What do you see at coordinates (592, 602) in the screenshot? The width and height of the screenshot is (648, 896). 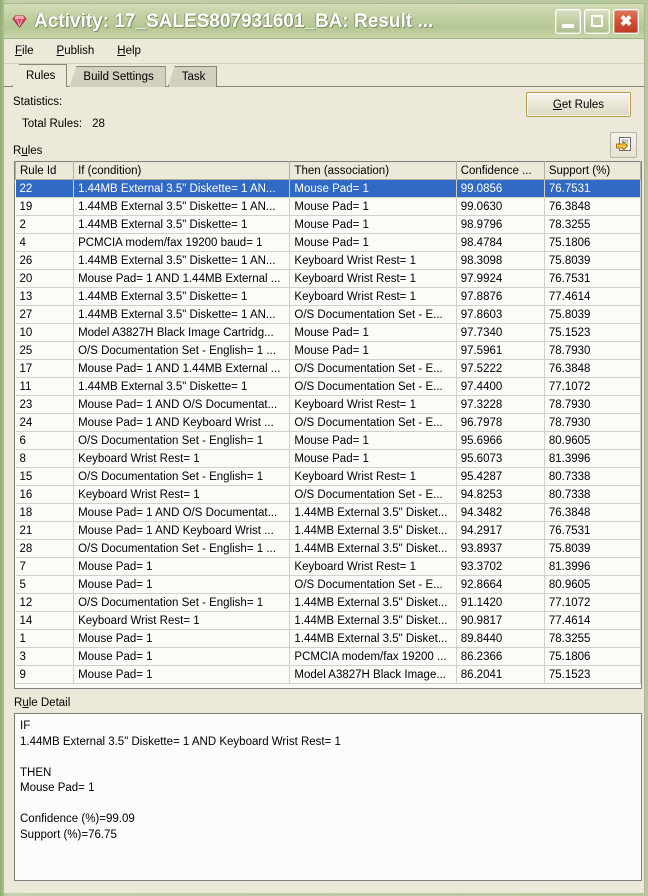 I see `cell-support: 77.1072` at bounding box center [592, 602].